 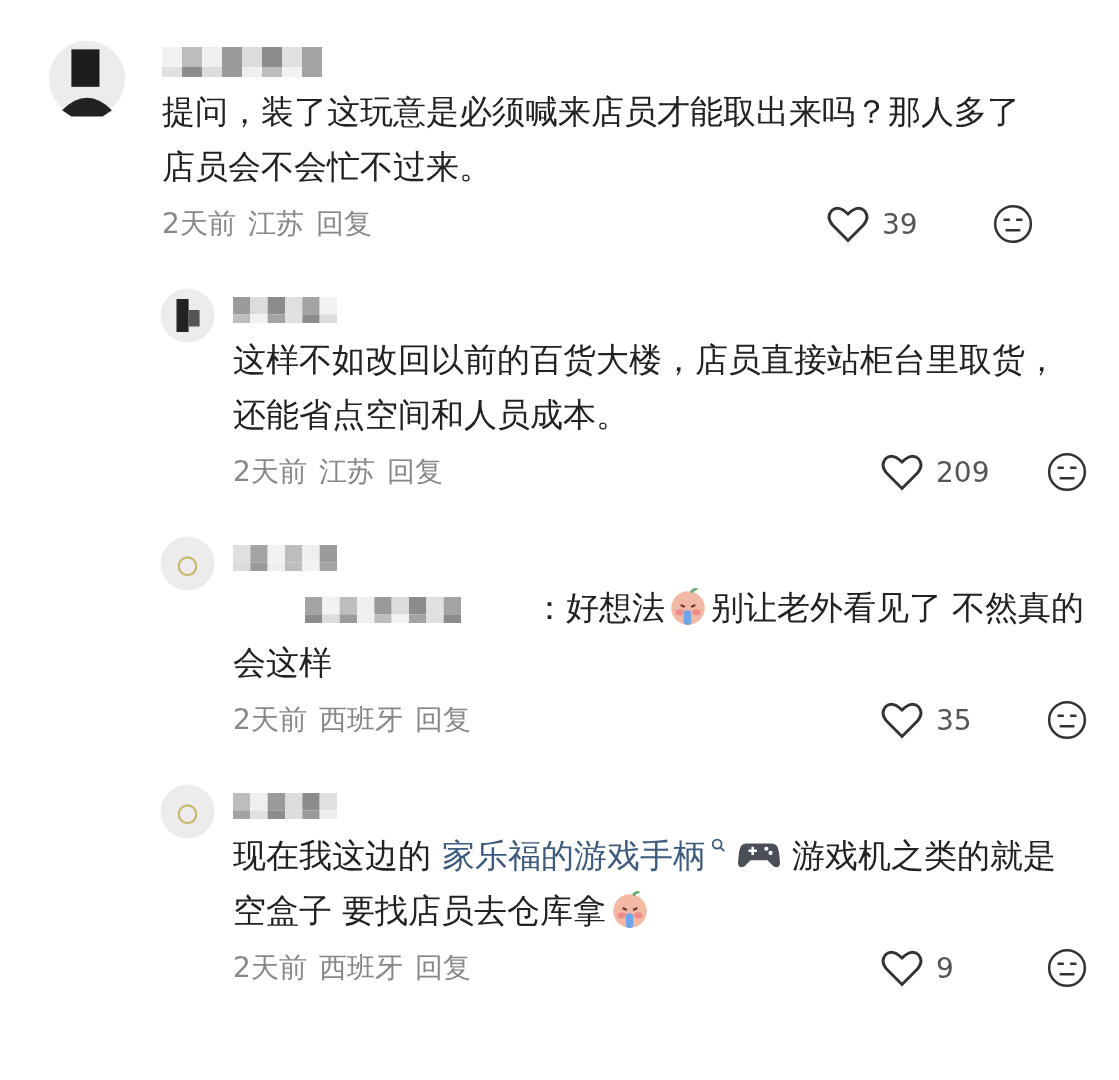 What do you see at coordinates (900, 224) in the screenshot?
I see `like-count: 39` at bounding box center [900, 224].